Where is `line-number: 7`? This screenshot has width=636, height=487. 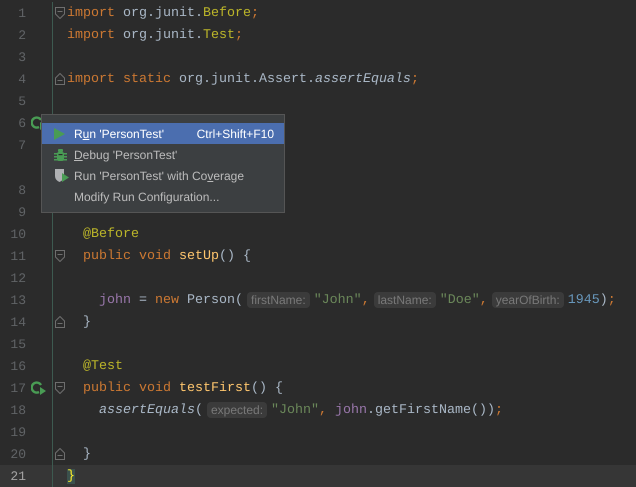
line-number: 7 is located at coordinates (21, 145).